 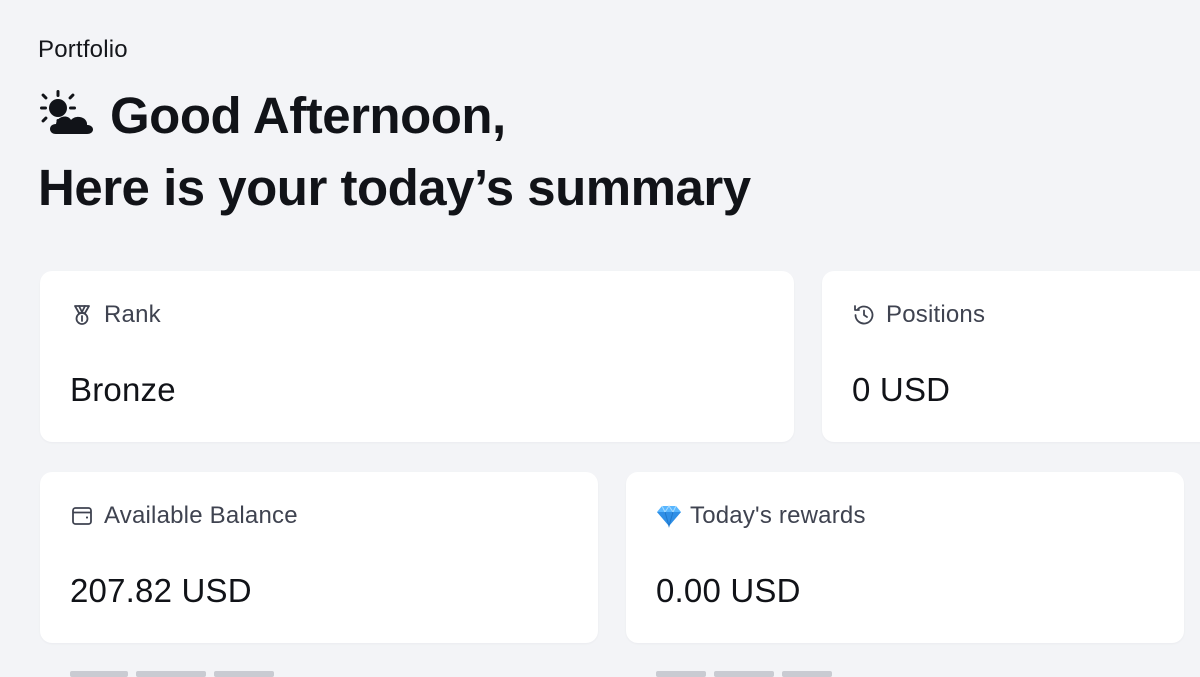 What do you see at coordinates (132, 314) in the screenshot?
I see `rank-label: Rank` at bounding box center [132, 314].